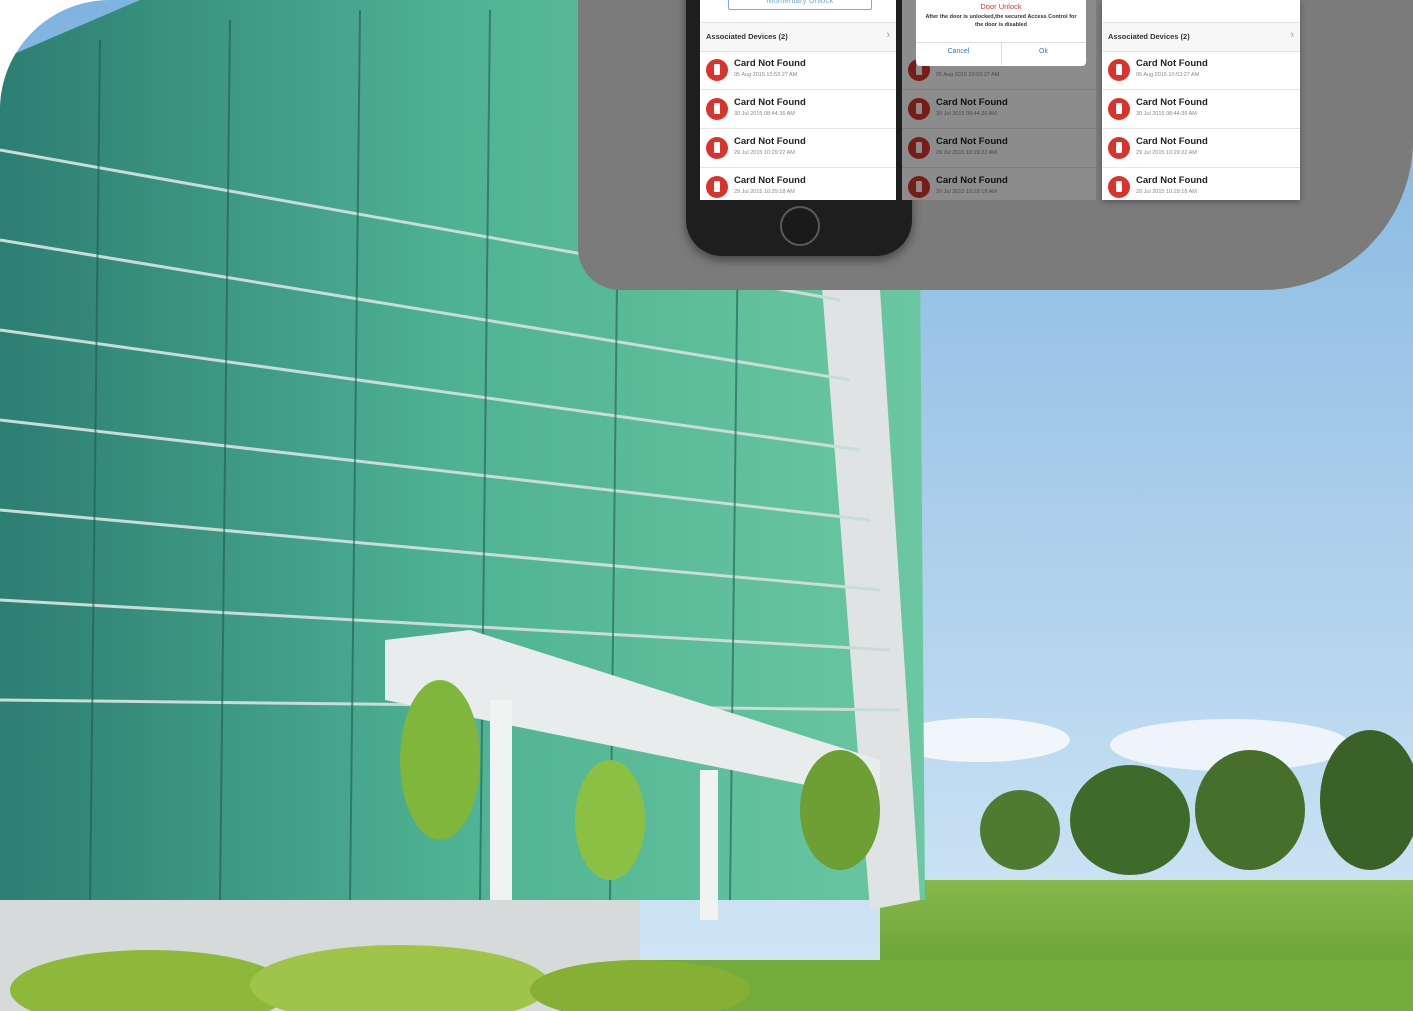 Image resolution: width=1413 pixels, height=1011 pixels. I want to click on dialog-actions: Cancel Ok, so click(1001, 53).